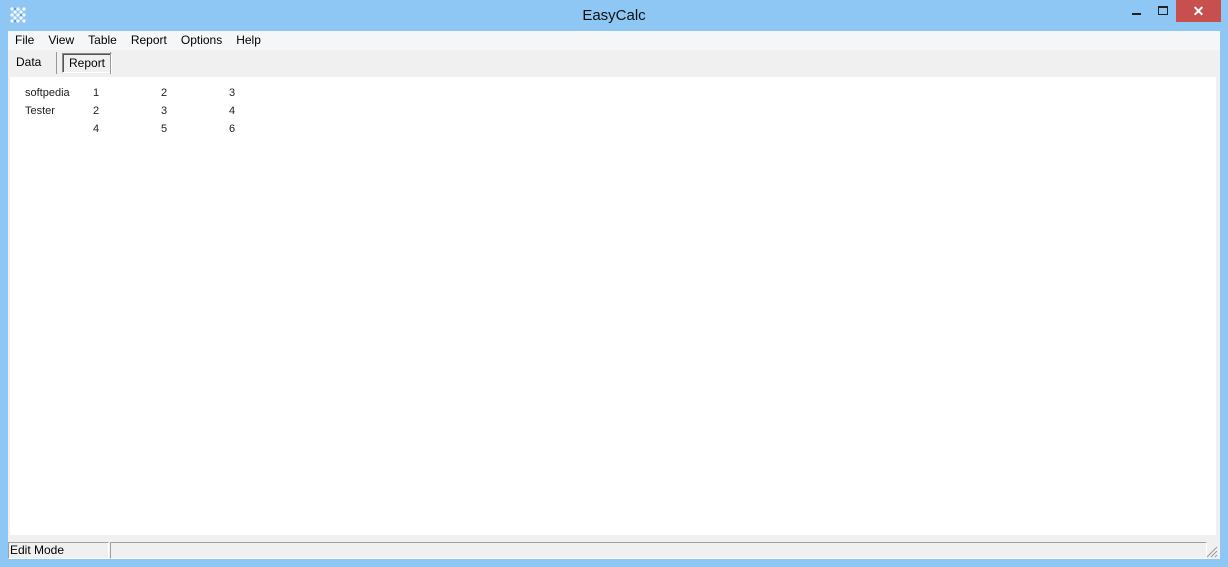 This screenshot has width=1228, height=567. I want to click on status-bar: Edit Mode, so click(614, 550).